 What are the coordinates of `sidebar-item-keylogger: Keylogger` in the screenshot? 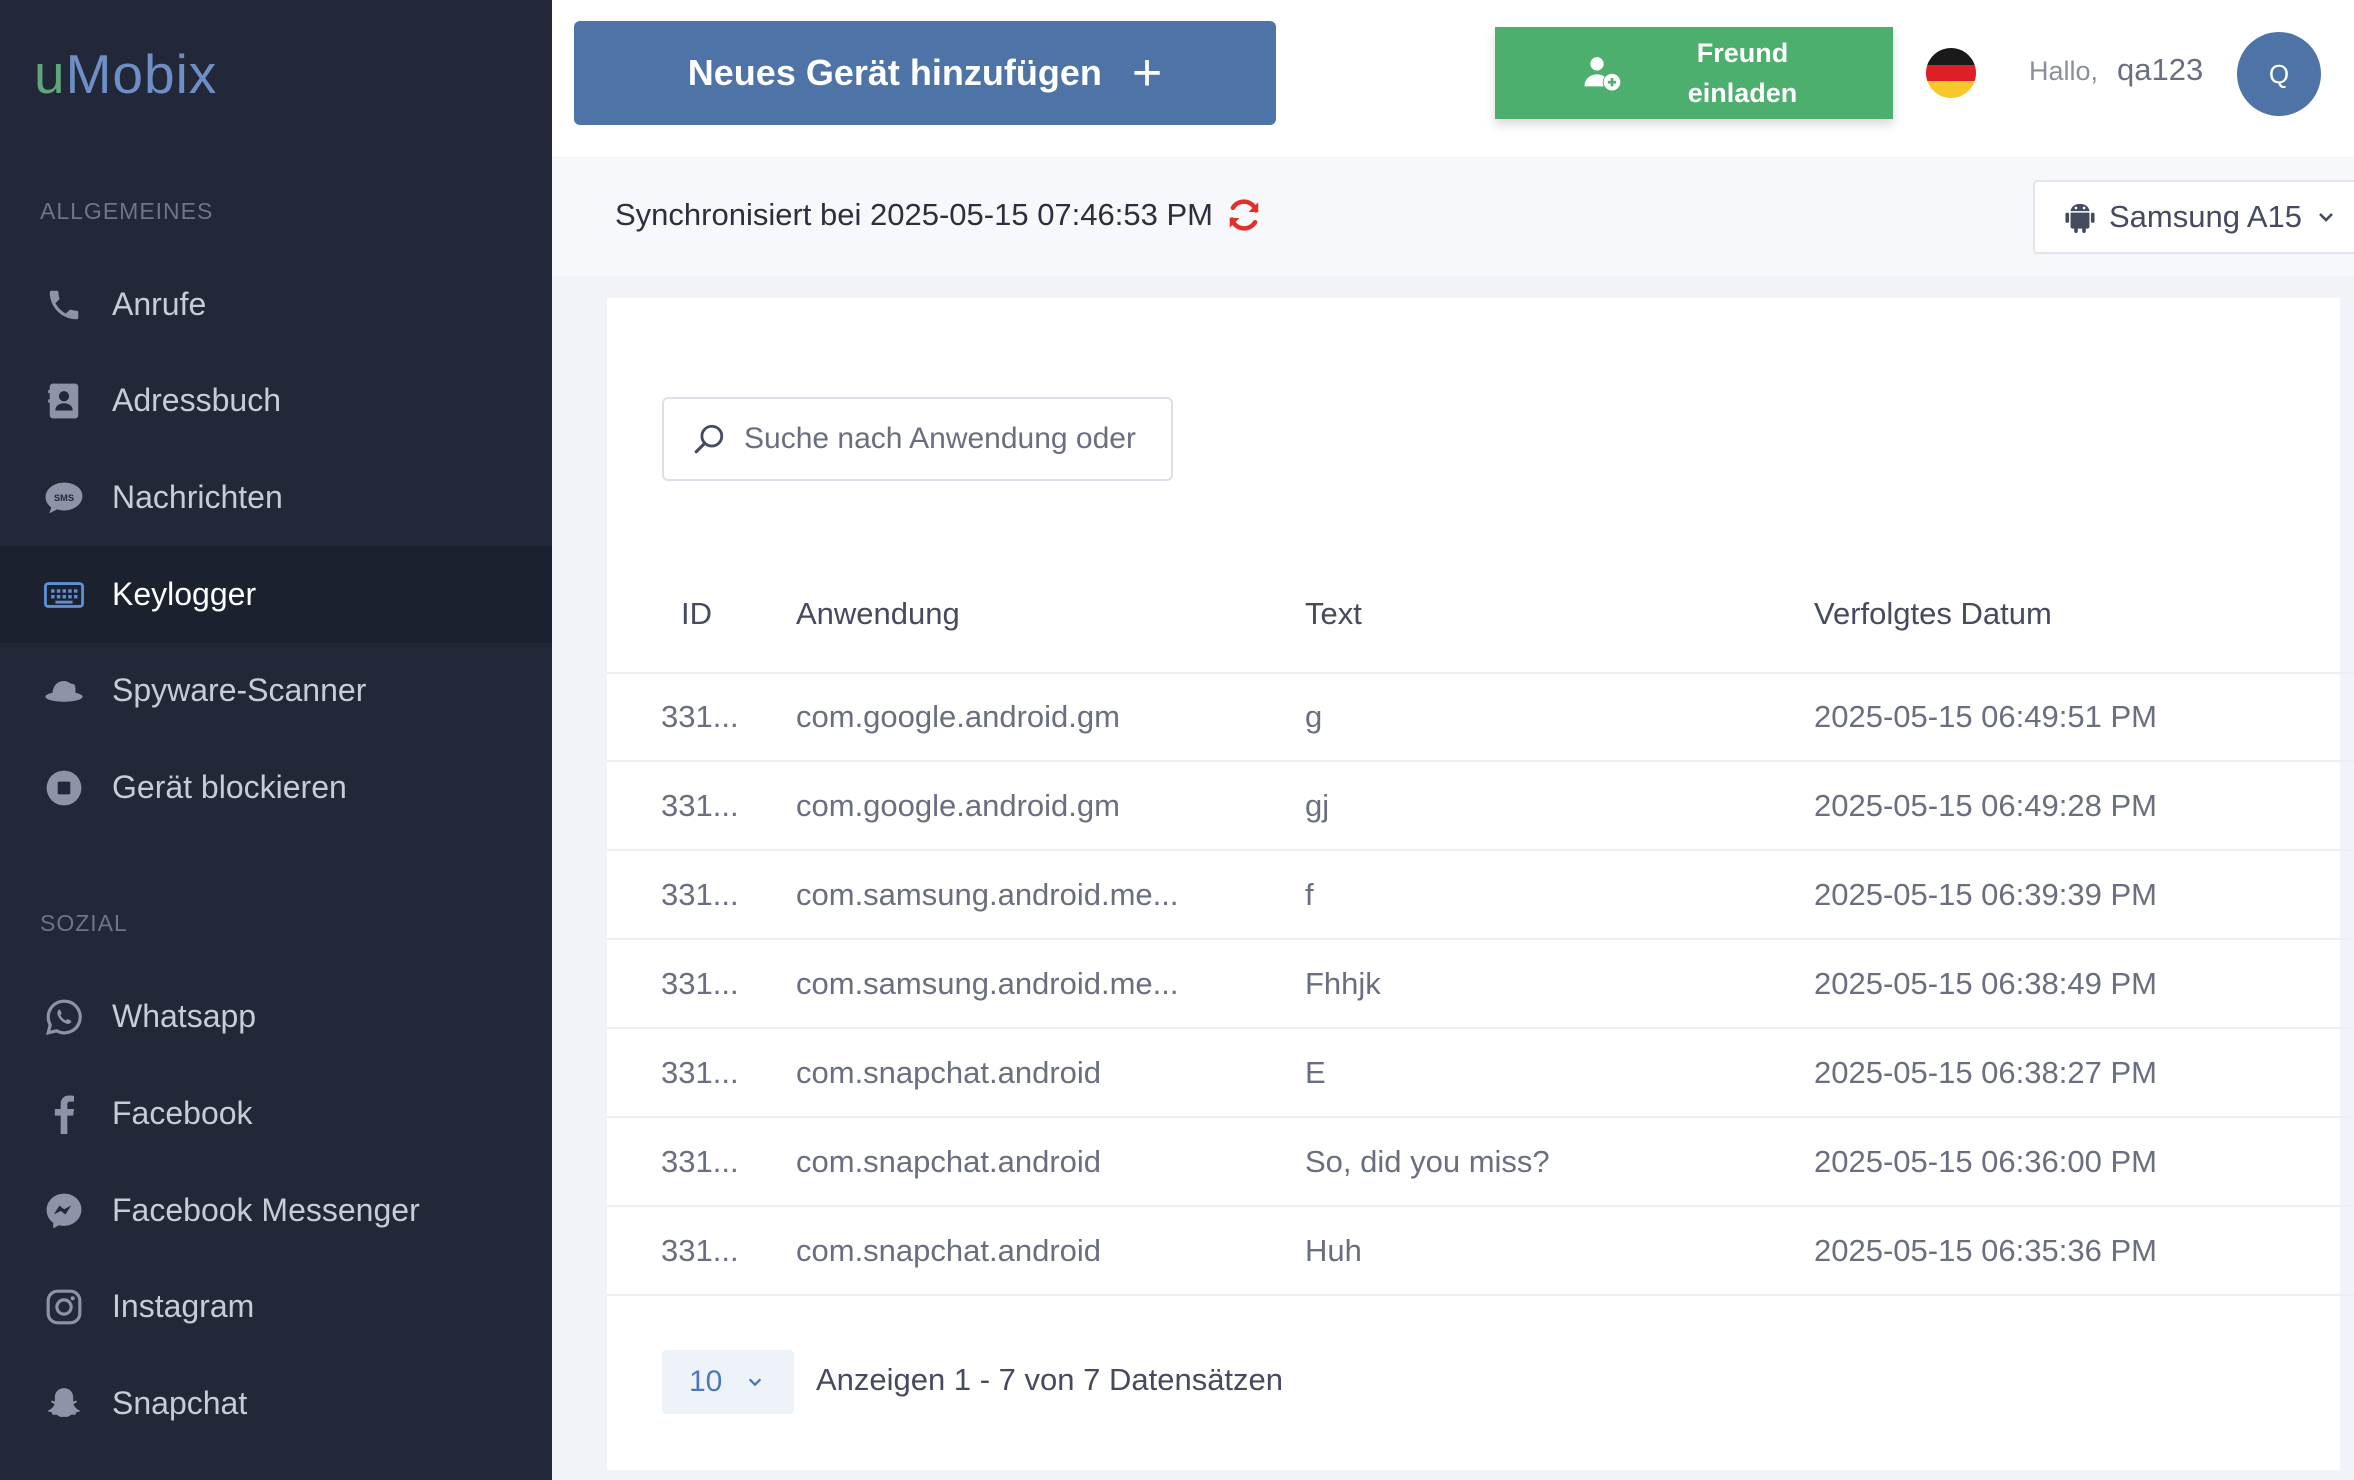 It's located at (276, 594).